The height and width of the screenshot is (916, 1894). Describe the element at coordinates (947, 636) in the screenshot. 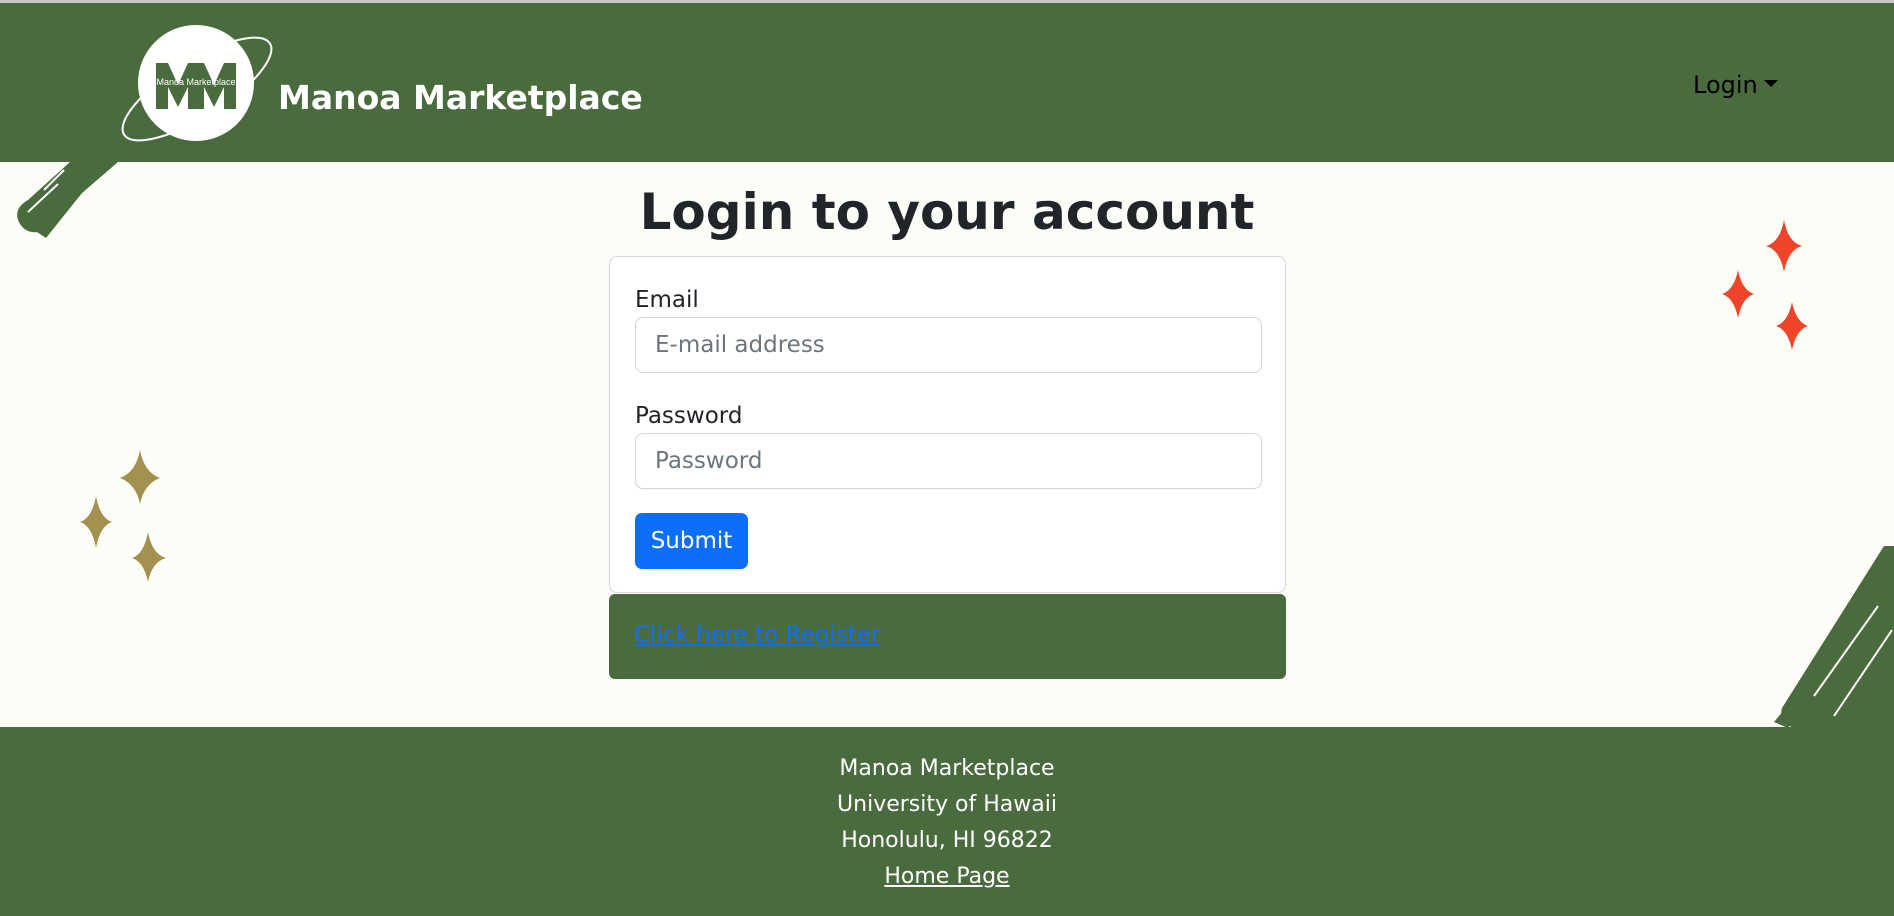

I see `register-panel: Click here to Register` at that location.